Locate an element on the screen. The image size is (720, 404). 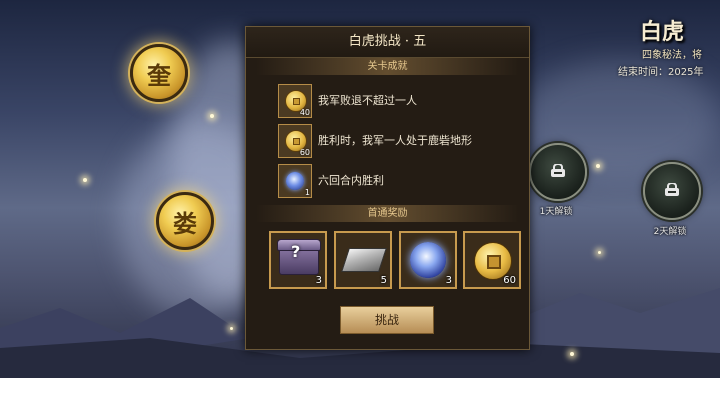
achievement-reward-qty: 60 is located at coordinates (304, 152).